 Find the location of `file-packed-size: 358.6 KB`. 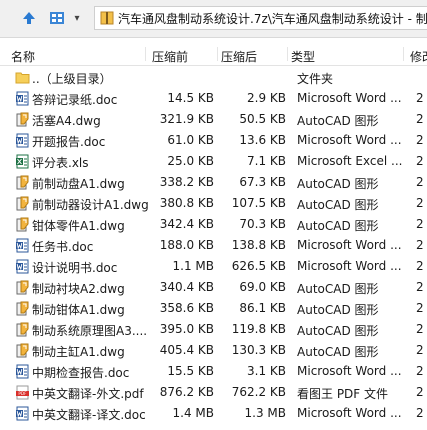

file-packed-size: 358.6 KB is located at coordinates (186, 308).